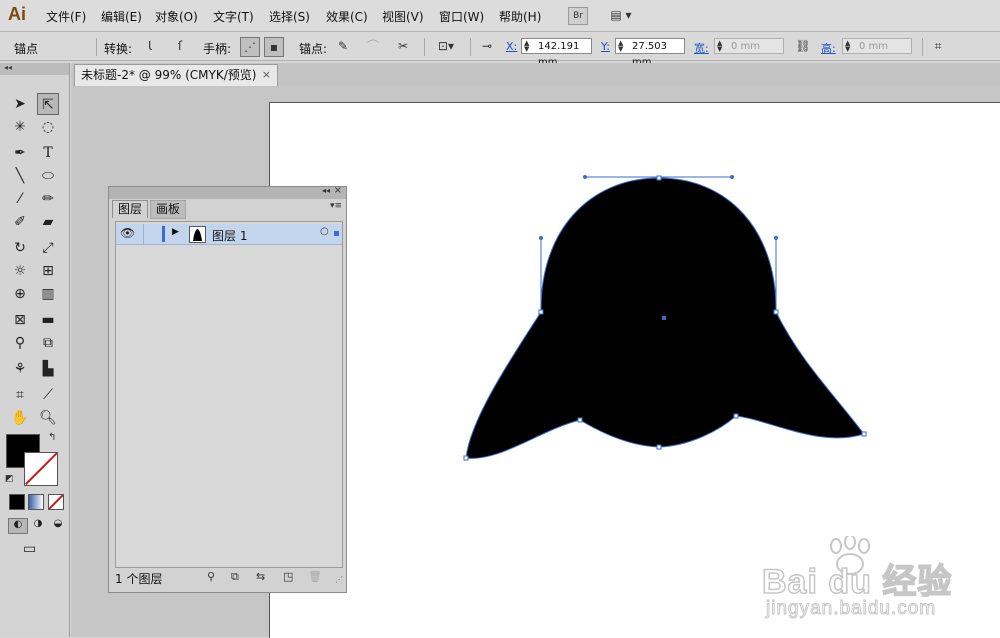  I want to click on layer-row: 👁︎ ▶ 图层 1 ○, so click(229, 234).